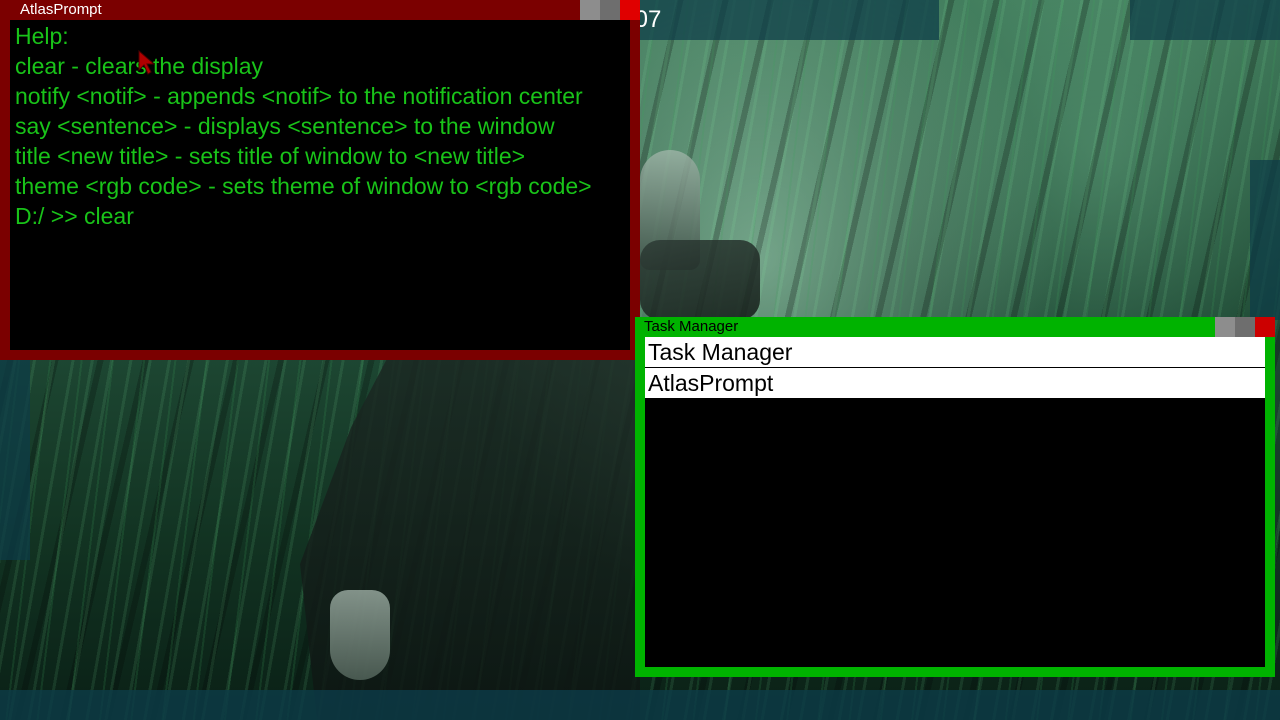 The width and height of the screenshot is (1280, 720). What do you see at coordinates (700, 280) in the screenshot?
I see `wallpaper-figure-arm` at bounding box center [700, 280].